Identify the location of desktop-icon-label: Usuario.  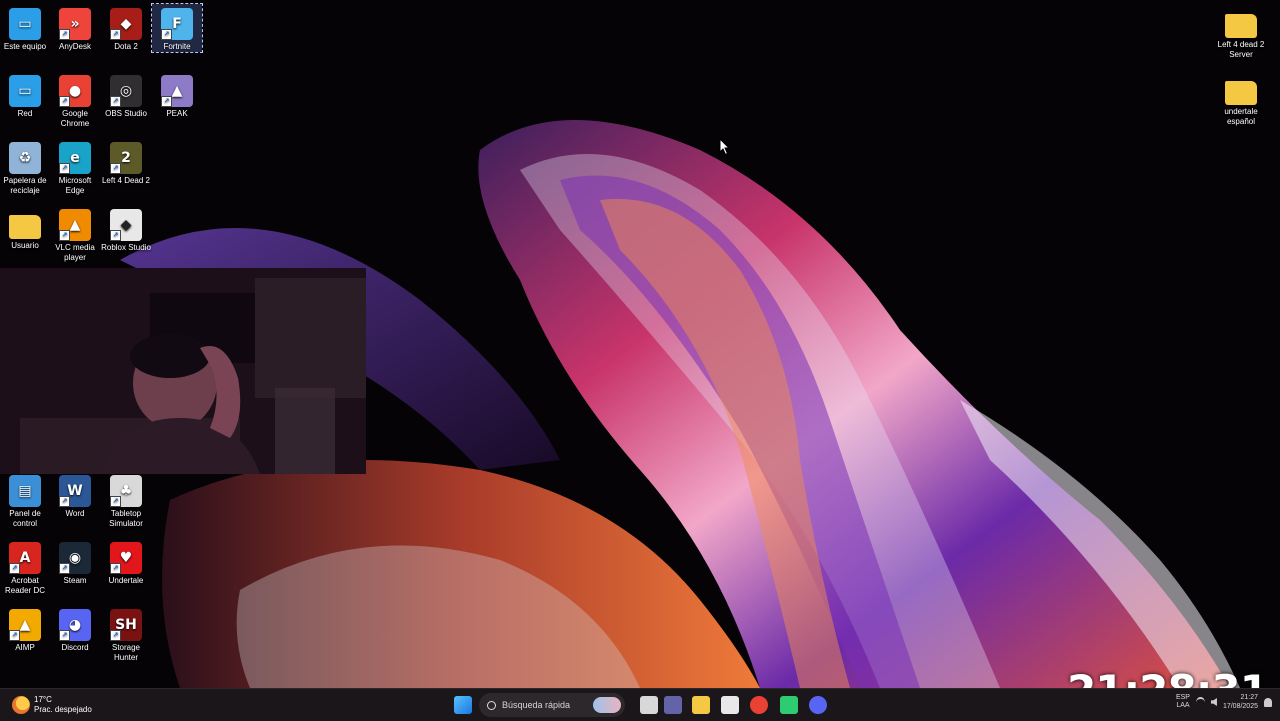
(25, 245).